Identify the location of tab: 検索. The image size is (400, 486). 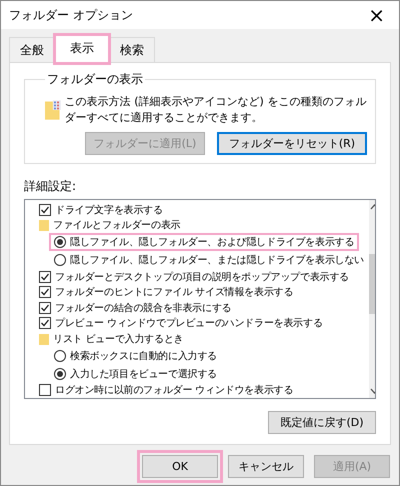
(132, 50).